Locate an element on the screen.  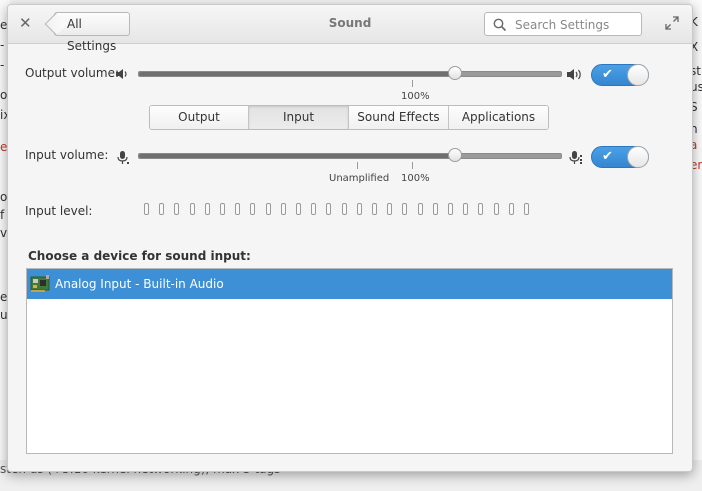
input-enable-switch: ✔ is located at coordinates (620, 157).